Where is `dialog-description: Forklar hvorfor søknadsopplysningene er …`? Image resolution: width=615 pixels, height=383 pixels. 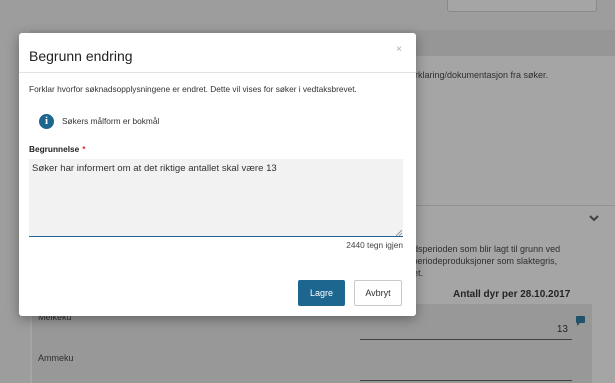 dialog-description: Forklar hvorfor søknadsopplysningene er … is located at coordinates (193, 89).